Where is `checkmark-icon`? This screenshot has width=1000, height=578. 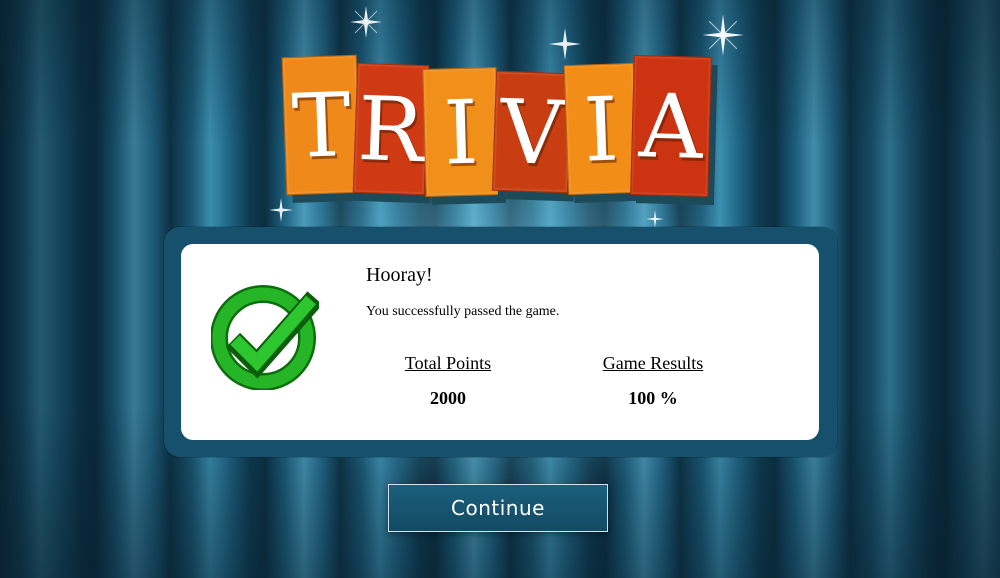
checkmark-icon is located at coordinates (265, 337).